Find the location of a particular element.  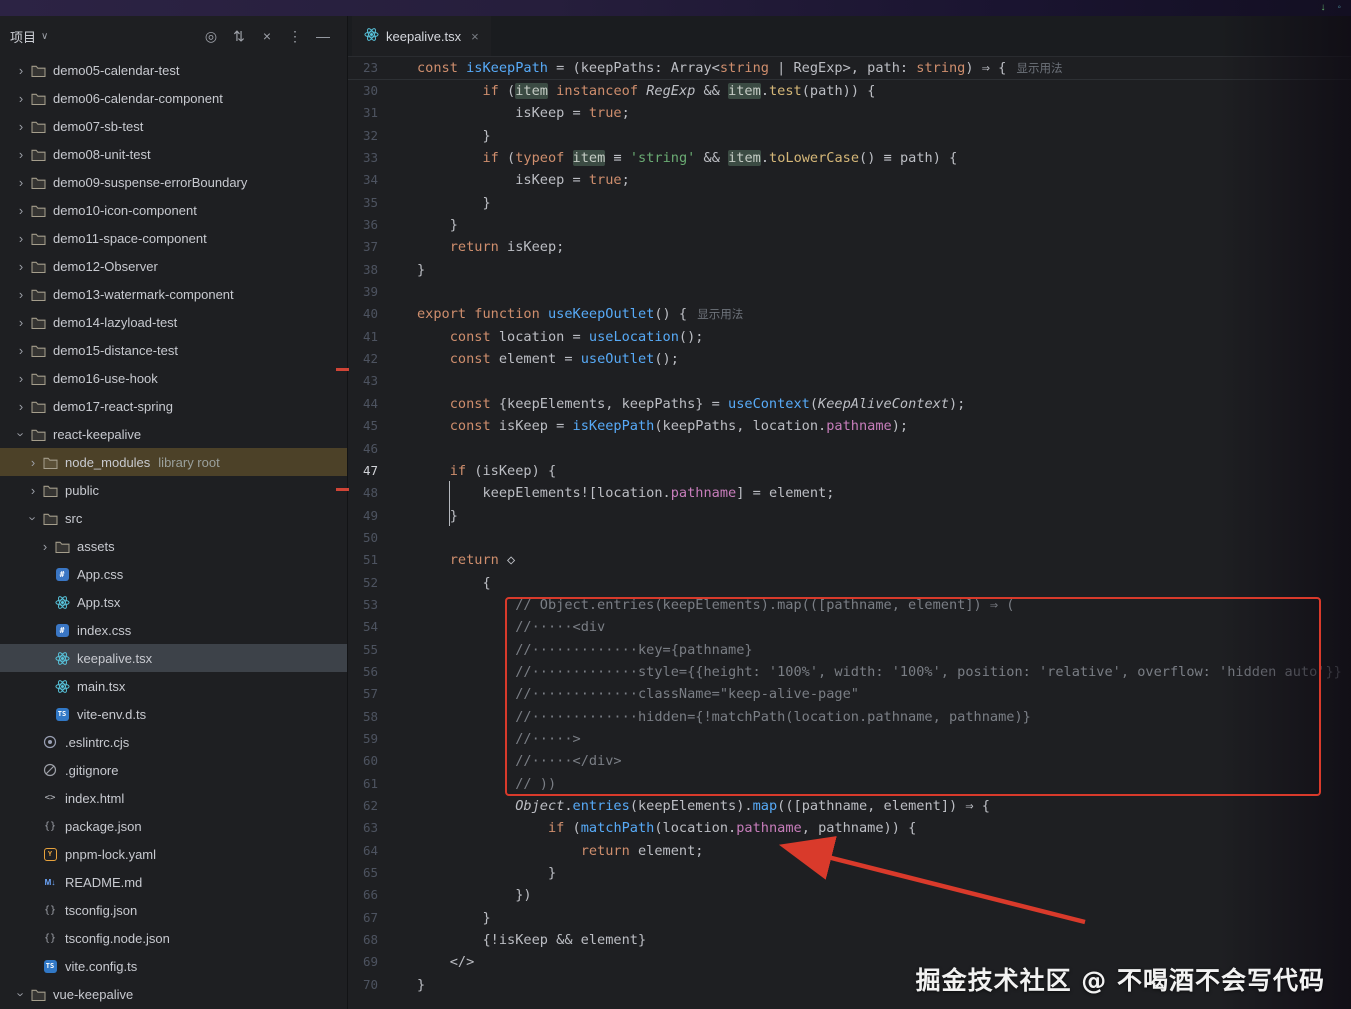

hide-panel-icon: — is located at coordinates (323, 36).